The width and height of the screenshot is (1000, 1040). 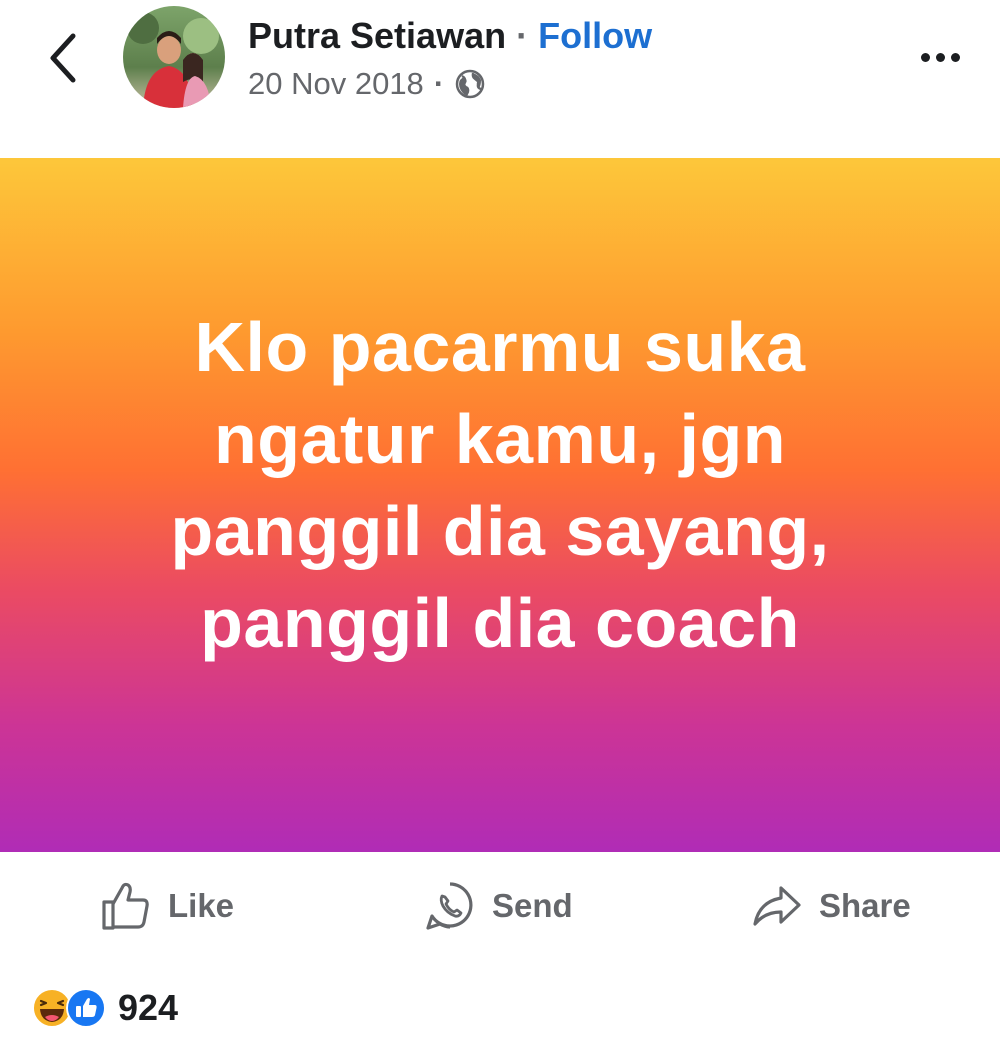 What do you see at coordinates (470, 84) in the screenshot?
I see `globe-icon` at bounding box center [470, 84].